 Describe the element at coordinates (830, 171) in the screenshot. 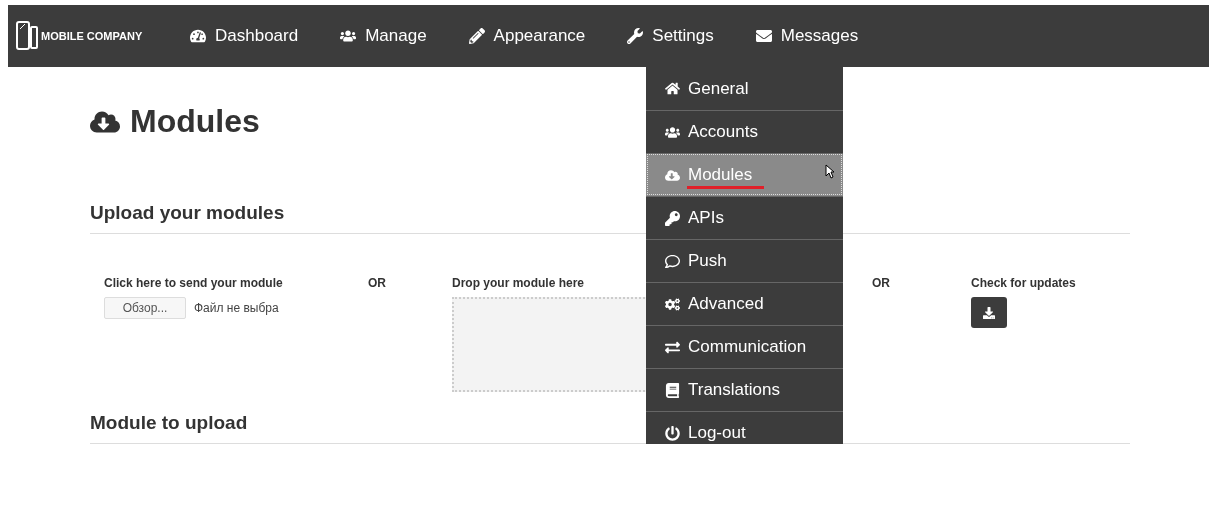

I see `cursor-icon` at that location.